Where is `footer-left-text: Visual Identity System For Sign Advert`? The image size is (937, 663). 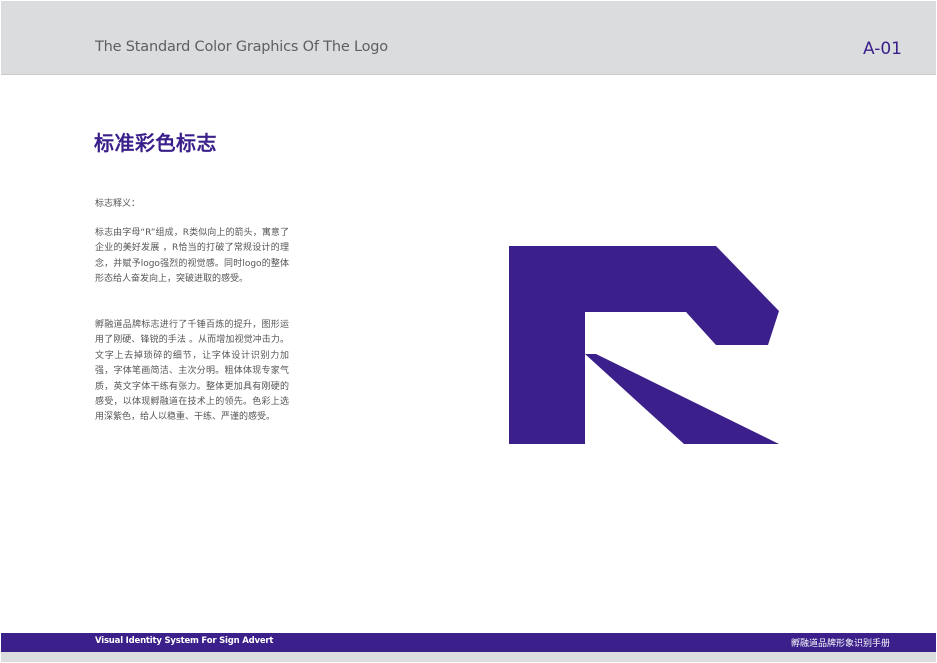 footer-left-text: Visual Identity System For Sign Advert is located at coordinates (184, 641).